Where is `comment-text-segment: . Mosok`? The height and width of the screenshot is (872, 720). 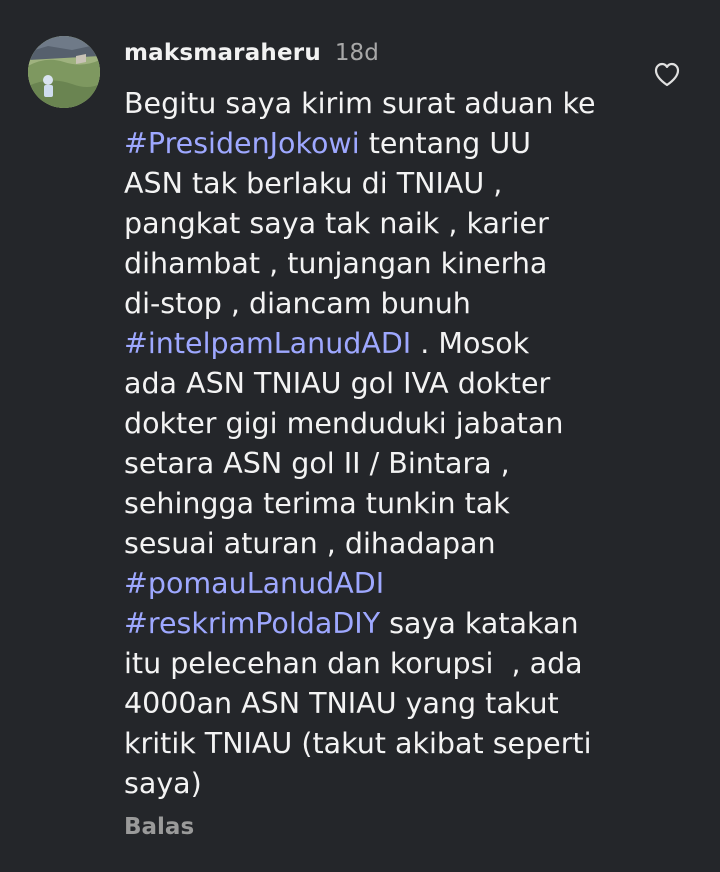
comment-text-segment: . Mosok is located at coordinates (470, 343).